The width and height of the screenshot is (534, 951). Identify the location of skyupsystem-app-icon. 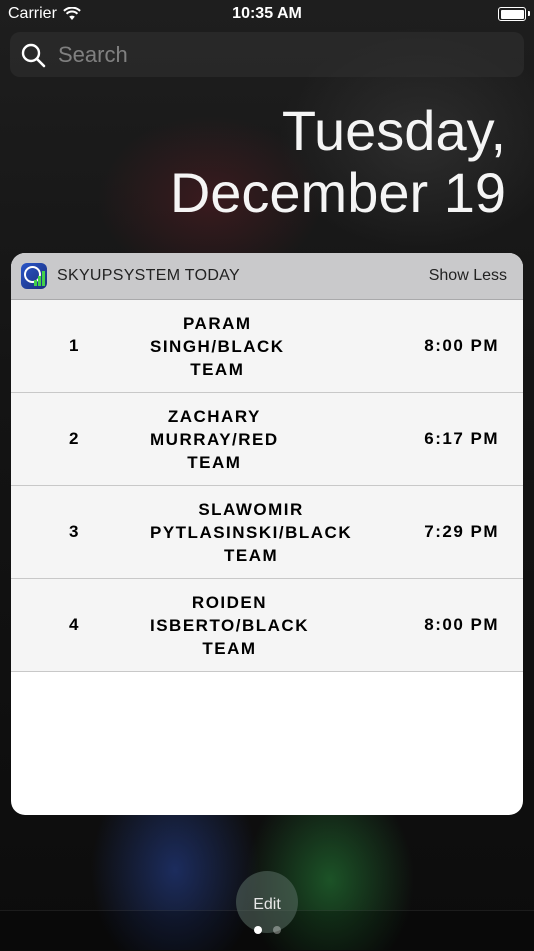
(34, 276).